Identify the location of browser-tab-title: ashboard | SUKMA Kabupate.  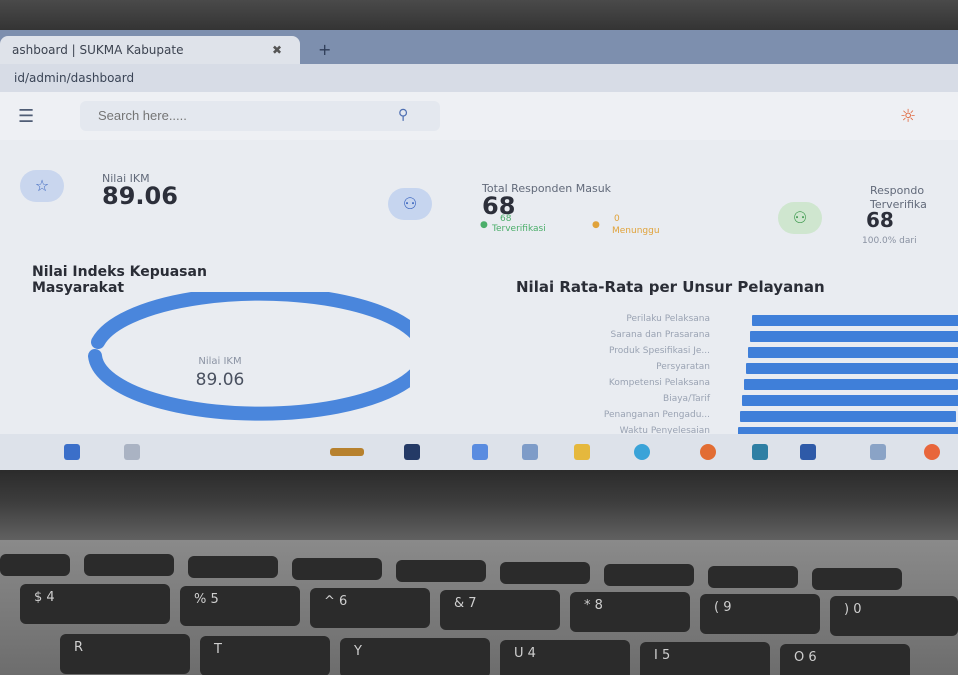
(98, 50).